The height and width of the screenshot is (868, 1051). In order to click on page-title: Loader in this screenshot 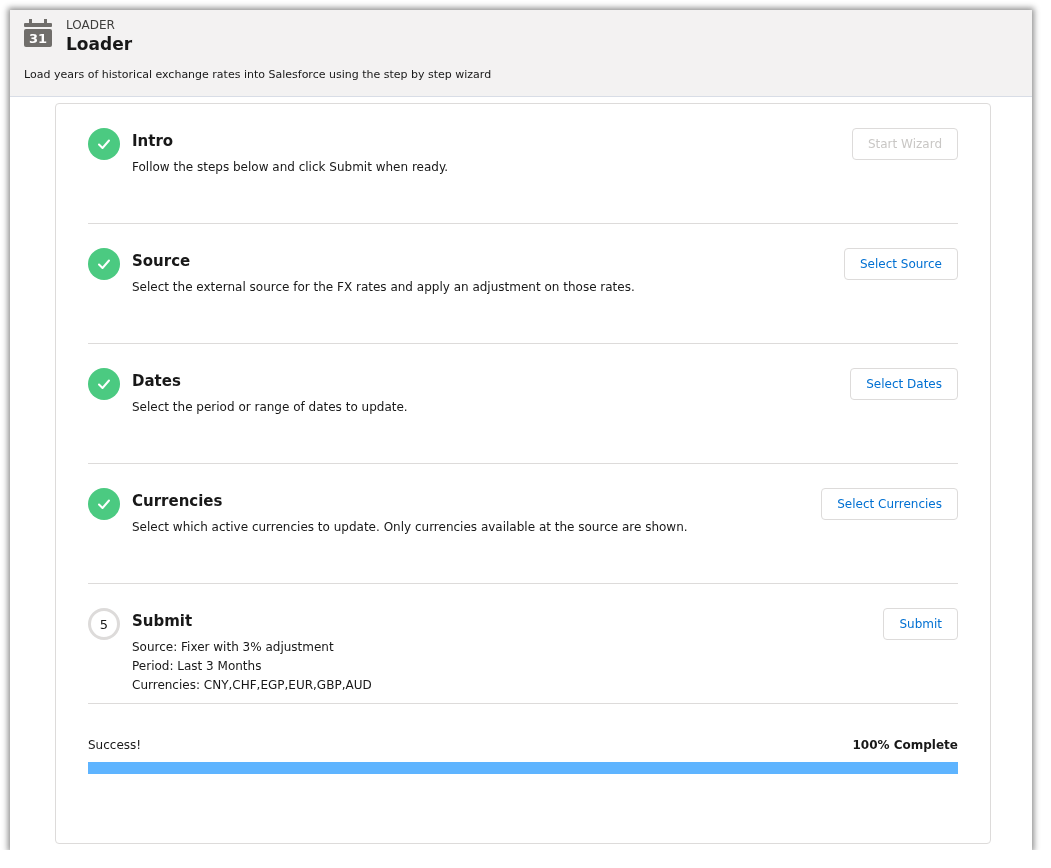, I will do `click(99, 44)`.